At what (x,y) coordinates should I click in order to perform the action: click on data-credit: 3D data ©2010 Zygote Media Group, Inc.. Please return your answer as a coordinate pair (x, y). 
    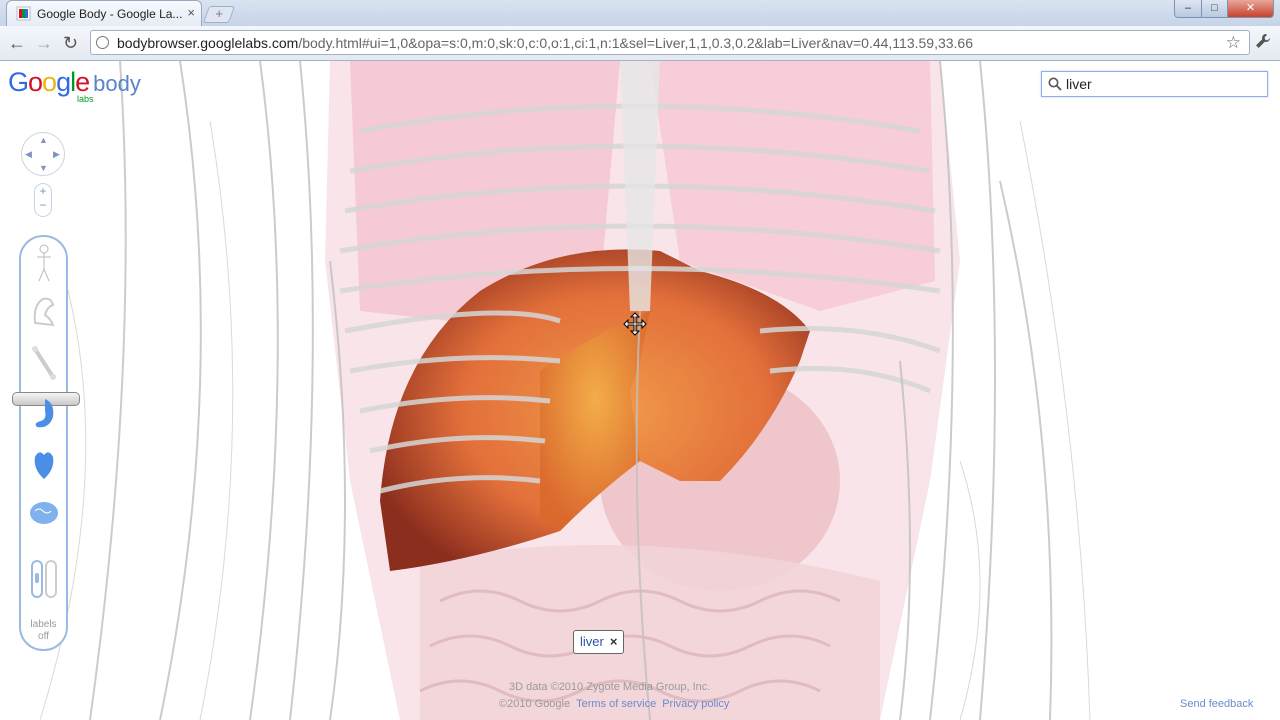
    Looking at the image, I should click on (610, 687).